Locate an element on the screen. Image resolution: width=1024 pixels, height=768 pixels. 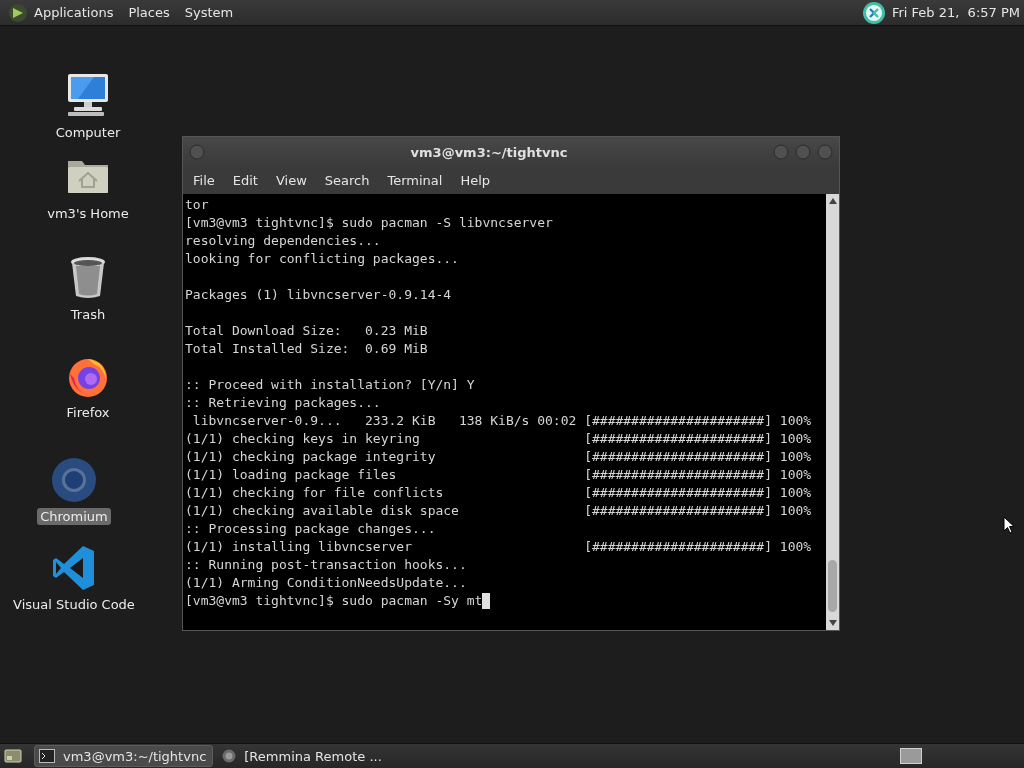
menu-item: Edit is located at coordinates (245, 180).